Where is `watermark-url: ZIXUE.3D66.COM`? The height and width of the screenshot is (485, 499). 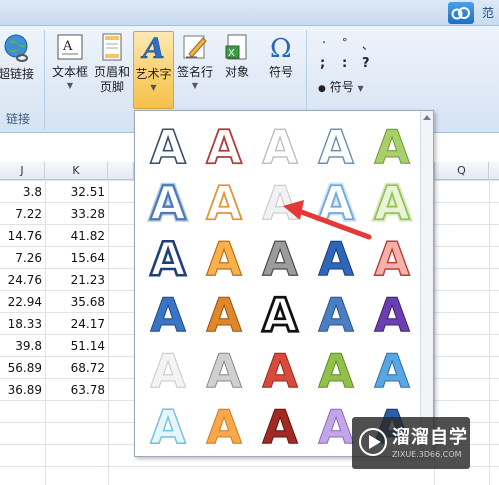
watermark-url: ZIXUE.3D66.COM is located at coordinates (427, 454).